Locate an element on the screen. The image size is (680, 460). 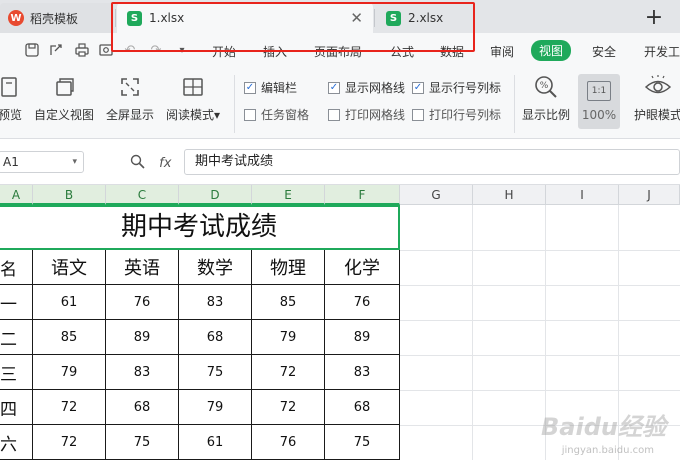
show-gridlines-checkbox: ✓ 显示网格线 is located at coordinates (366, 87).